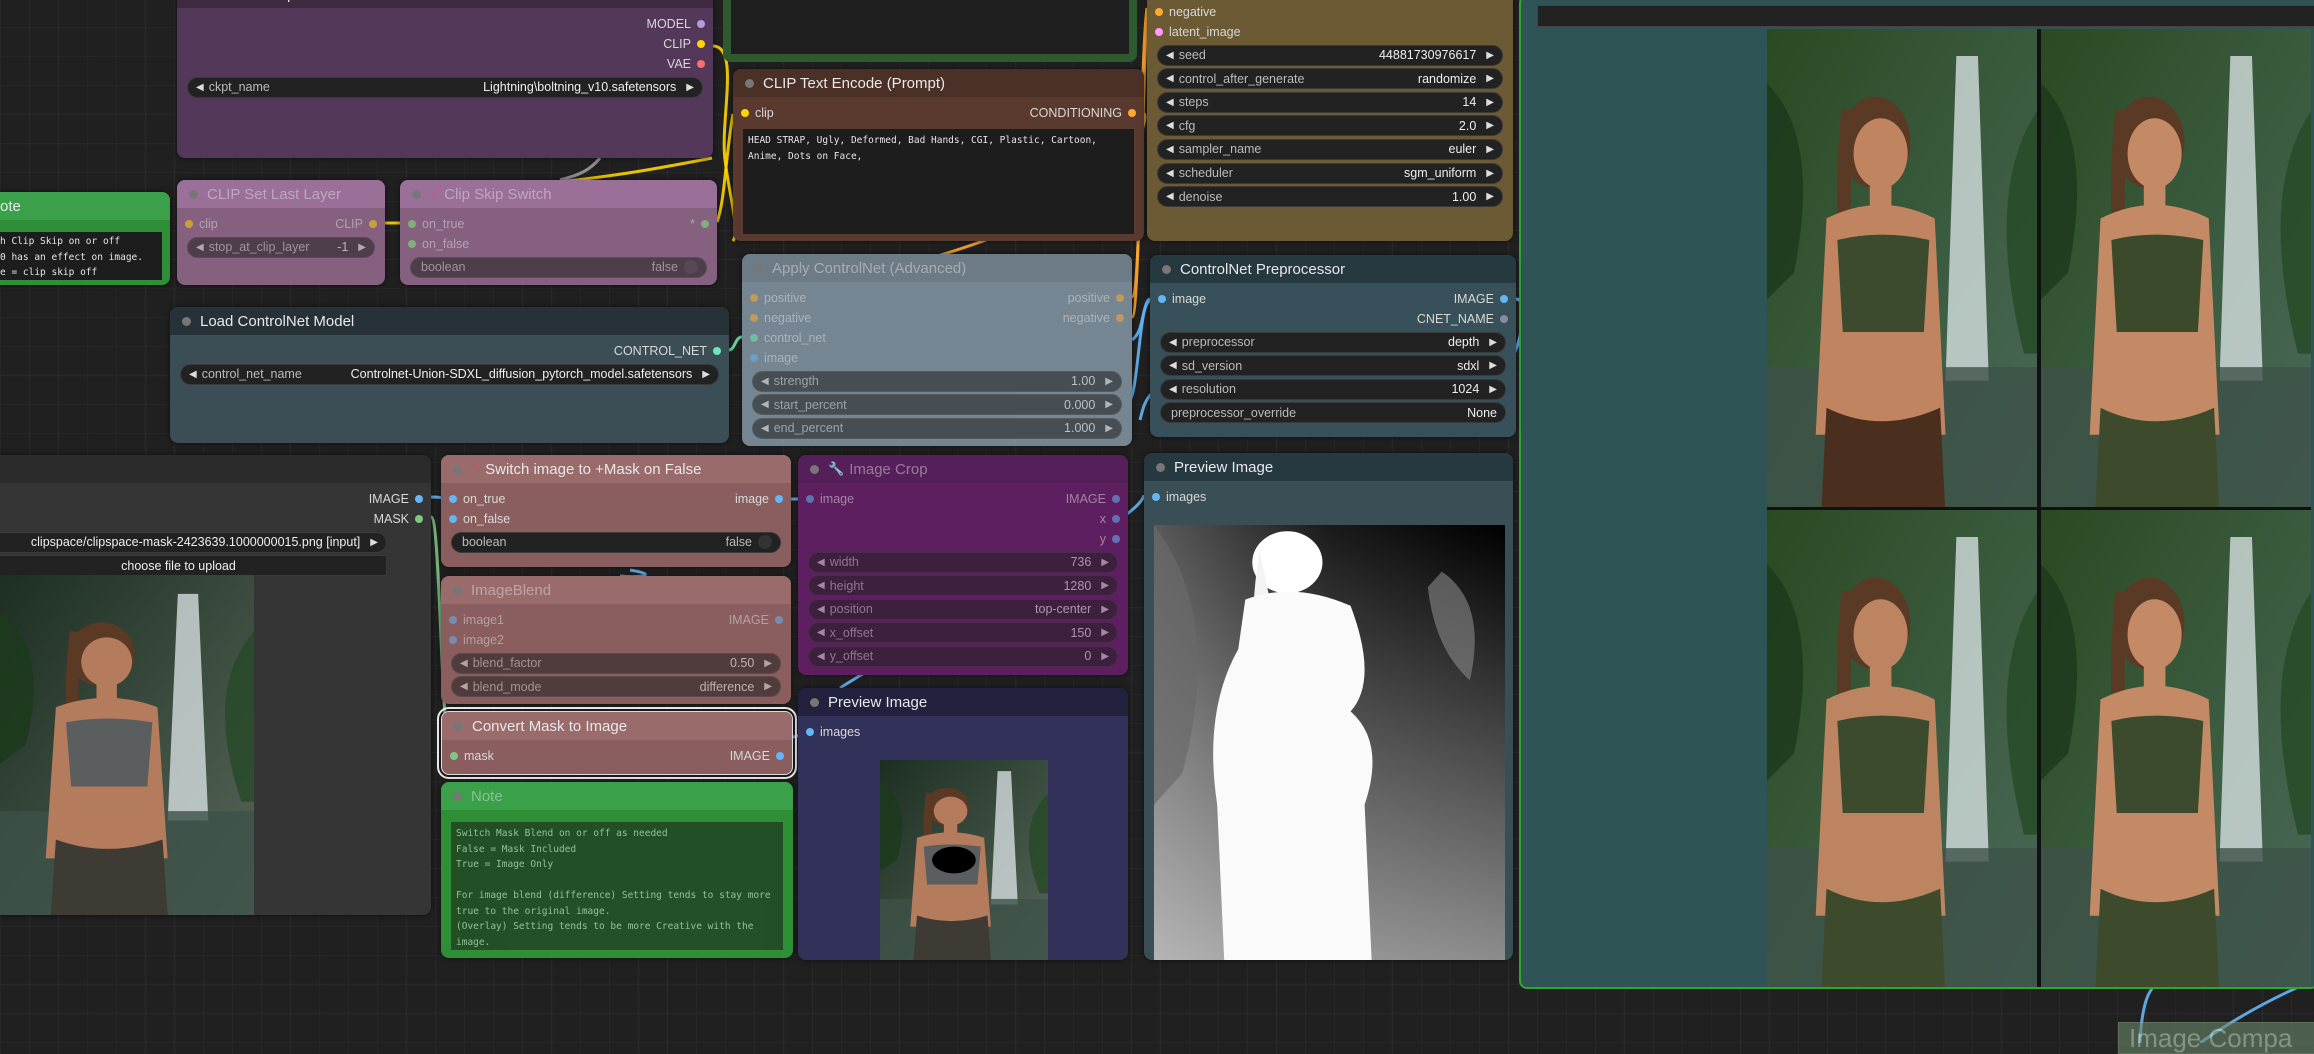  What do you see at coordinates (419, 519) in the screenshot?
I see `output-dot-mask` at bounding box center [419, 519].